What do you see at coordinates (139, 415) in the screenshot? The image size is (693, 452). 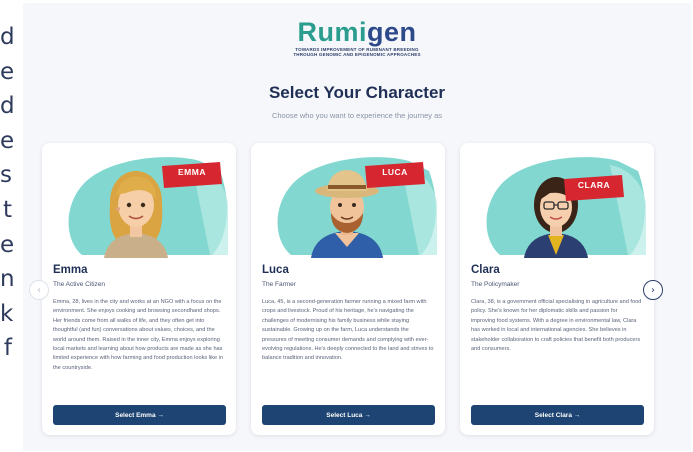 I see `select-emma-button: Select Emma →` at bounding box center [139, 415].